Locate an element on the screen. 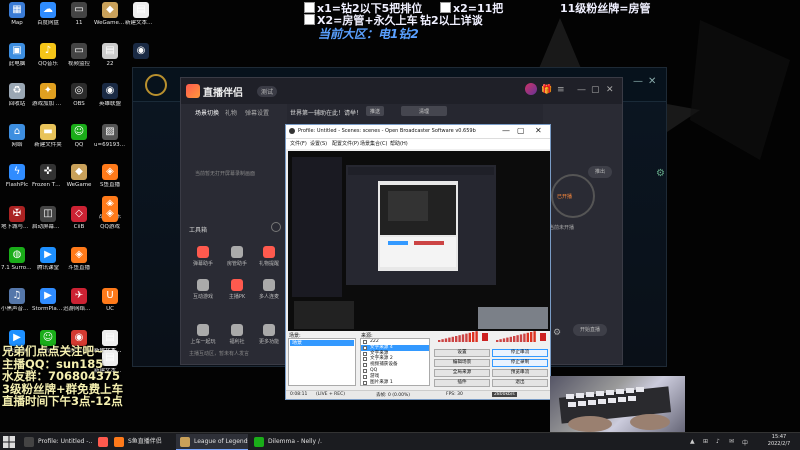 This screenshot has height=450, width=800. tool-button: 主播PK is located at coordinates (237, 289).